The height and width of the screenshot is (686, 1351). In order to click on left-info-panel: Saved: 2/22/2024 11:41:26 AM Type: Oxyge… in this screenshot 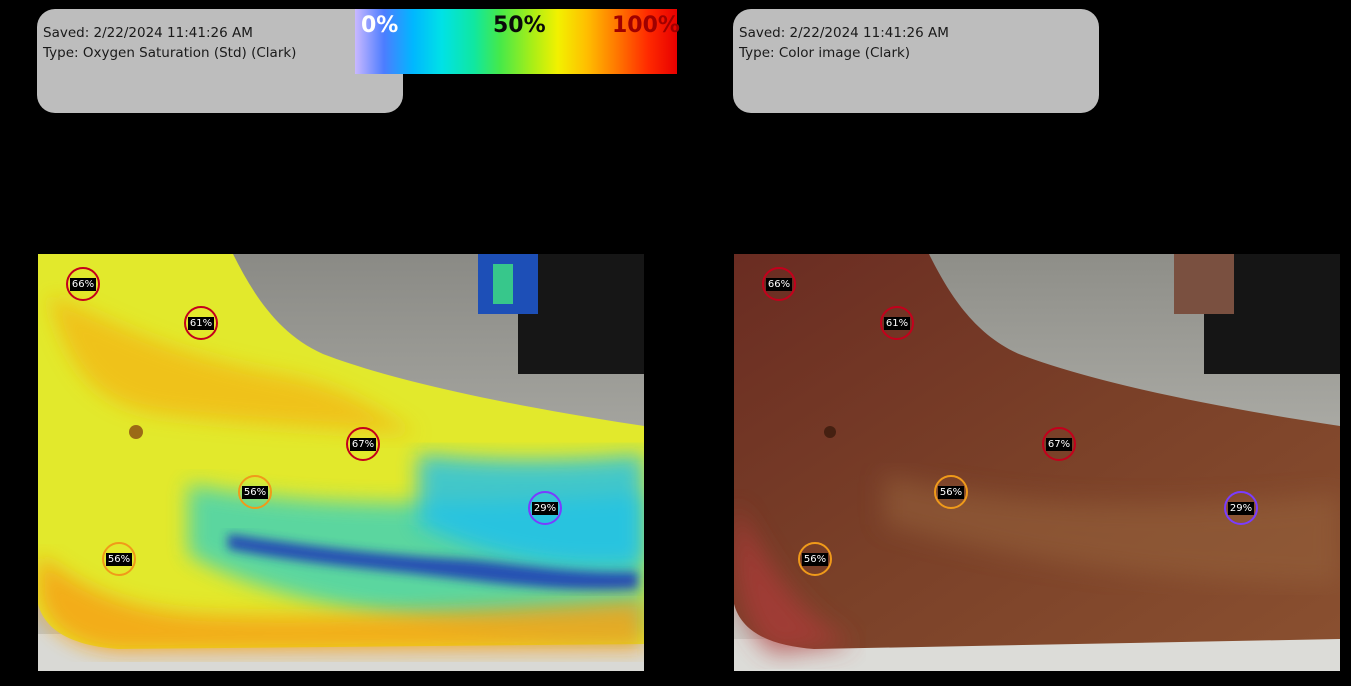, I will do `click(220, 61)`.